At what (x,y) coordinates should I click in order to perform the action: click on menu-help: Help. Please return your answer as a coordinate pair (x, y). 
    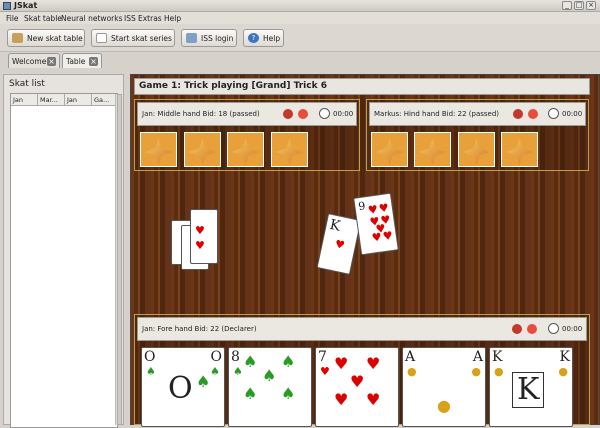
    Looking at the image, I should click on (172, 18).